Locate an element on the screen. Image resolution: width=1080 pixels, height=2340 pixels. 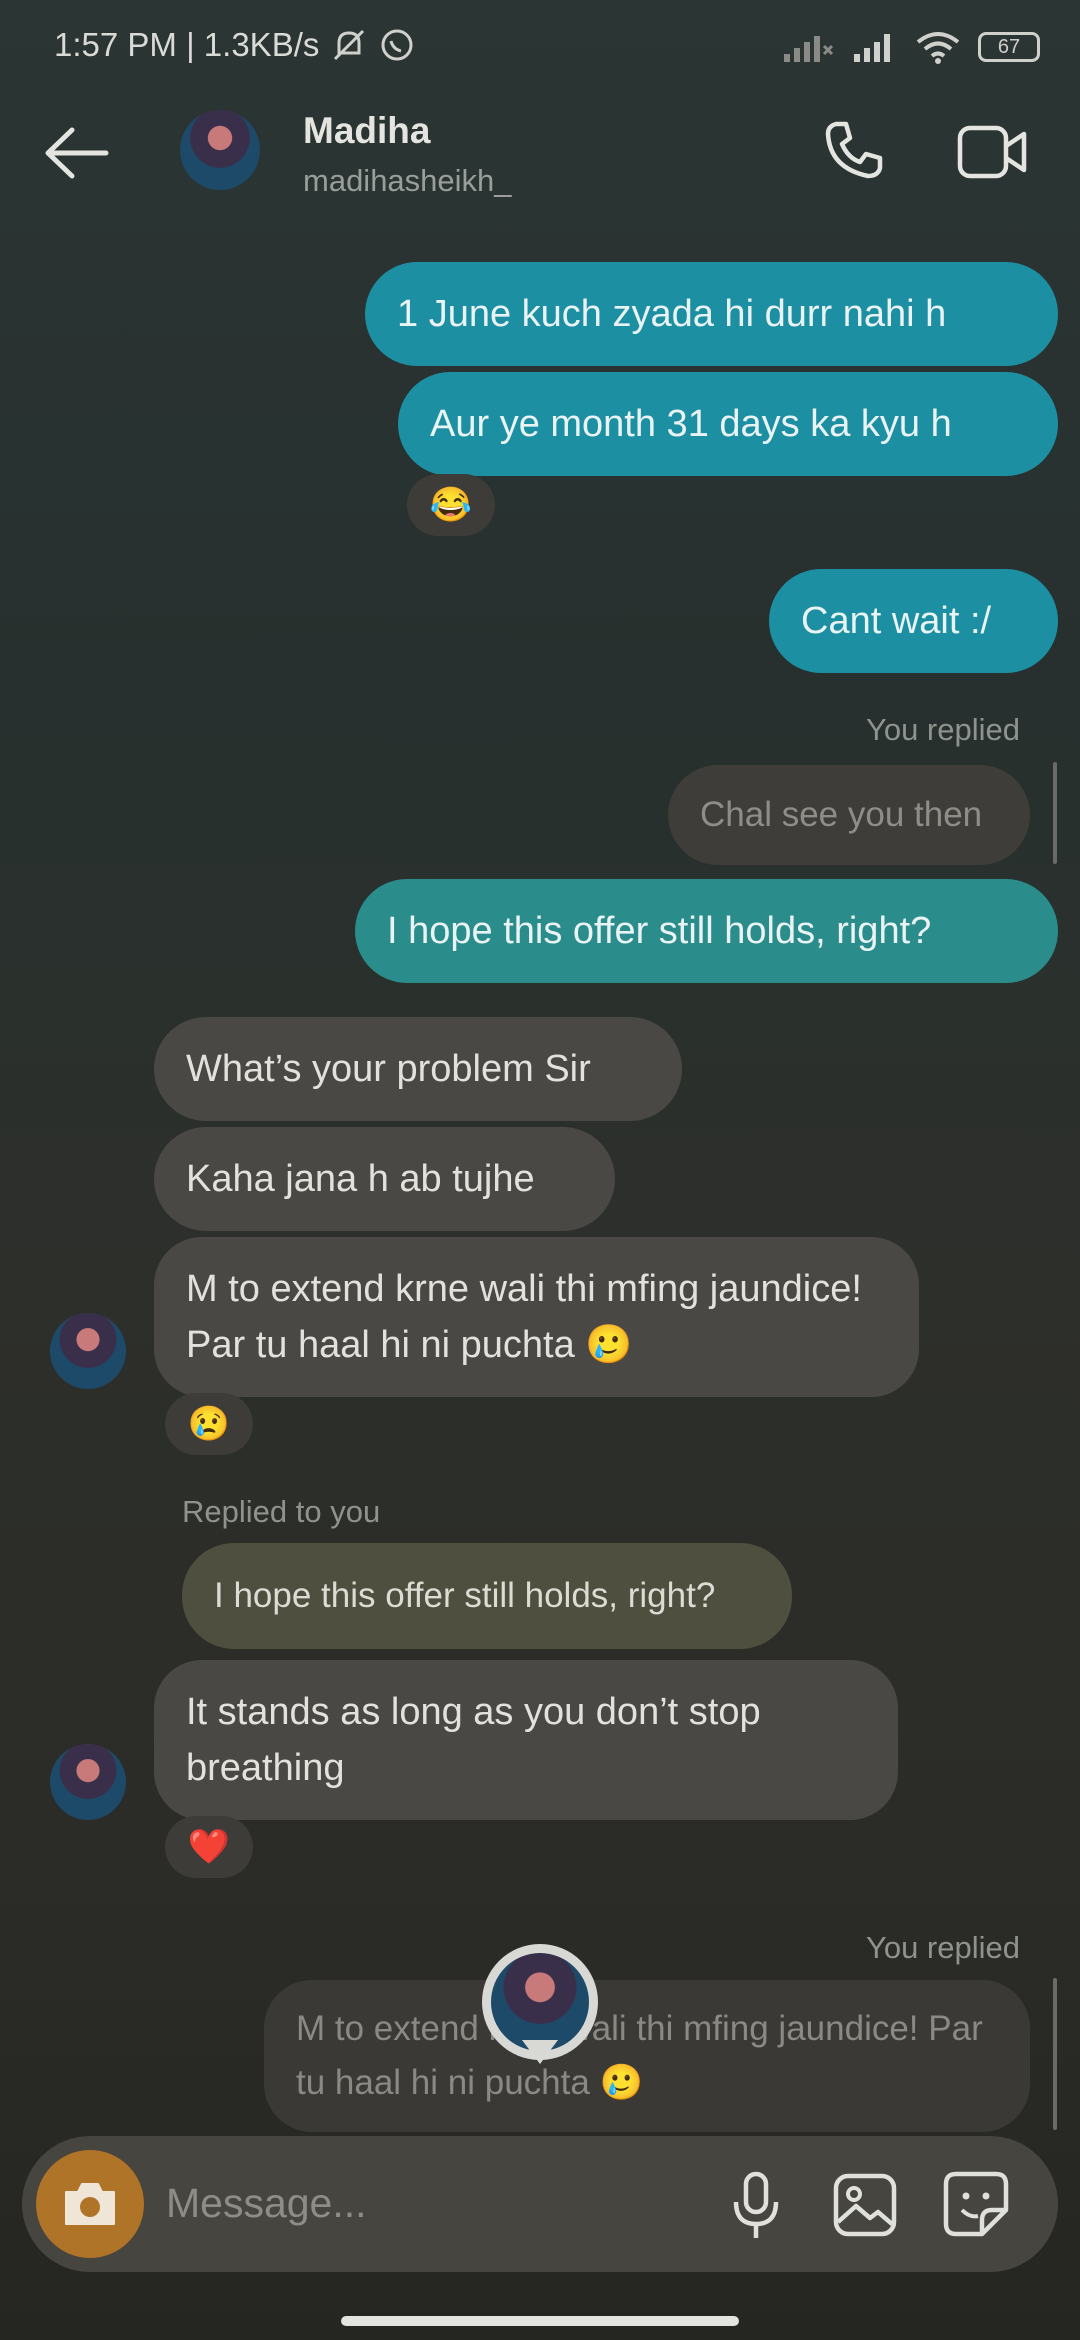
camera-button is located at coordinates (90, 2204).